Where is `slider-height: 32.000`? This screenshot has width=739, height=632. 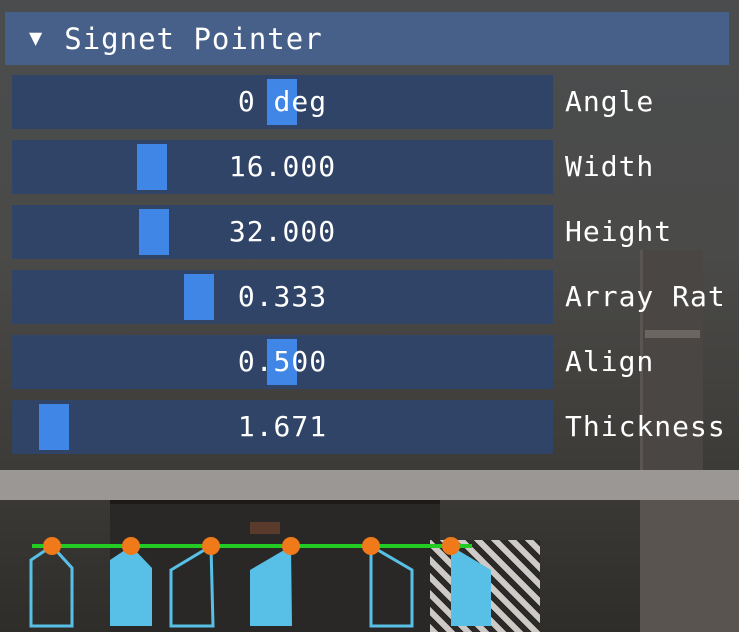 slider-height: 32.000 is located at coordinates (282, 232).